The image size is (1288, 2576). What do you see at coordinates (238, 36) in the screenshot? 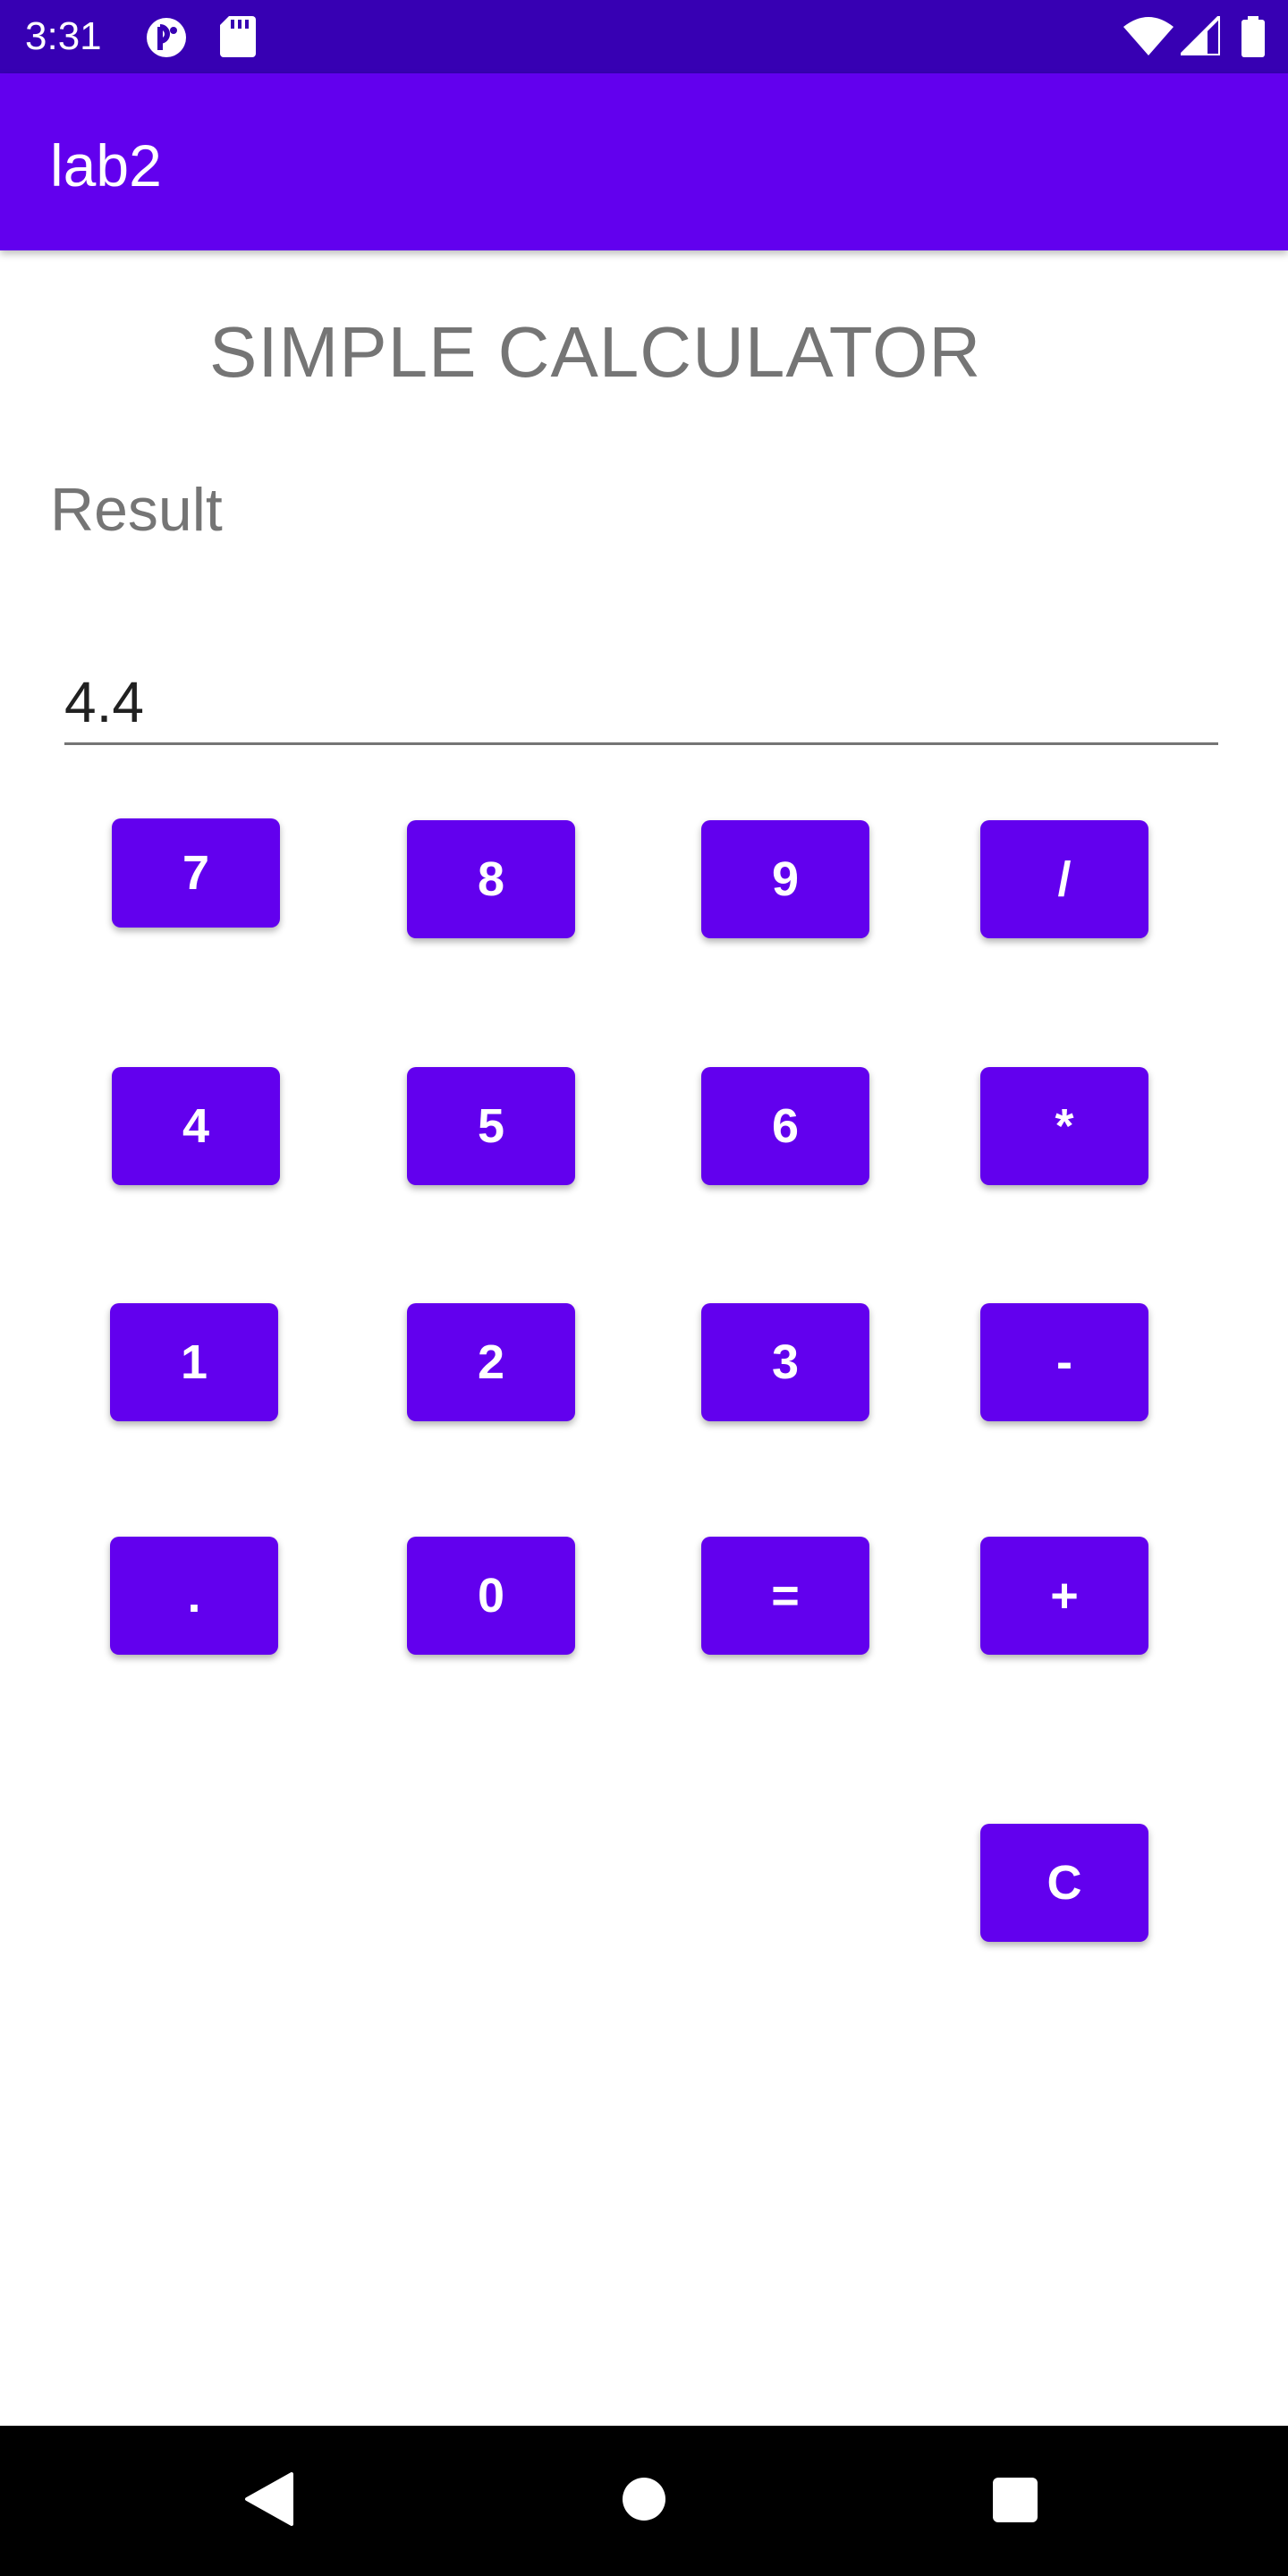
I see `sd-card-icon` at bounding box center [238, 36].